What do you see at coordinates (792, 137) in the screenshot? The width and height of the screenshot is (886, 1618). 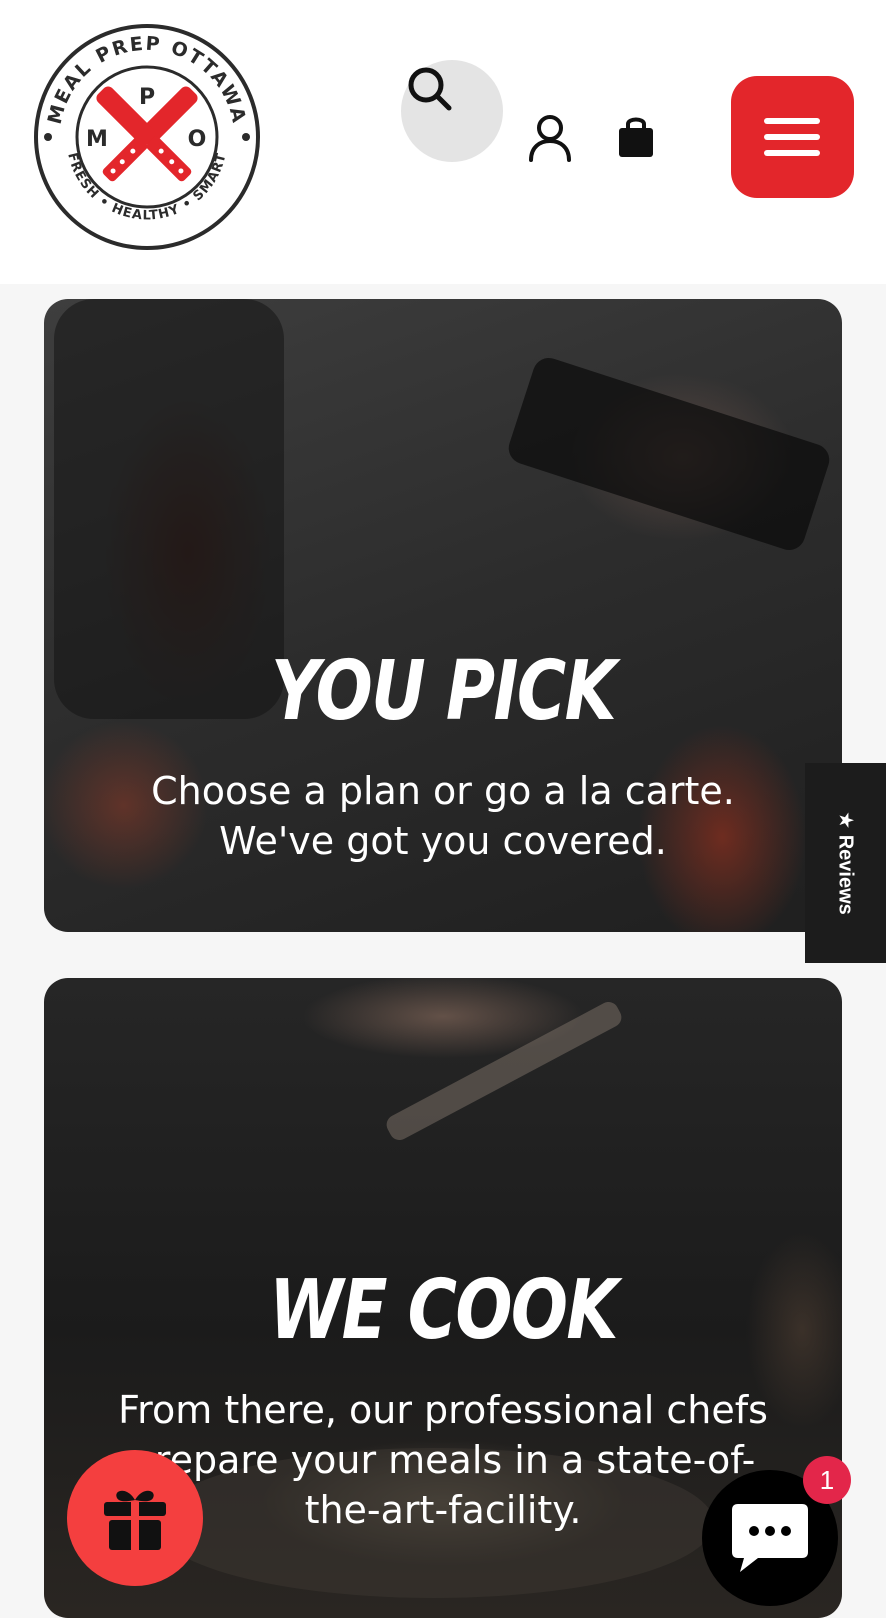 I see `menu-button` at bounding box center [792, 137].